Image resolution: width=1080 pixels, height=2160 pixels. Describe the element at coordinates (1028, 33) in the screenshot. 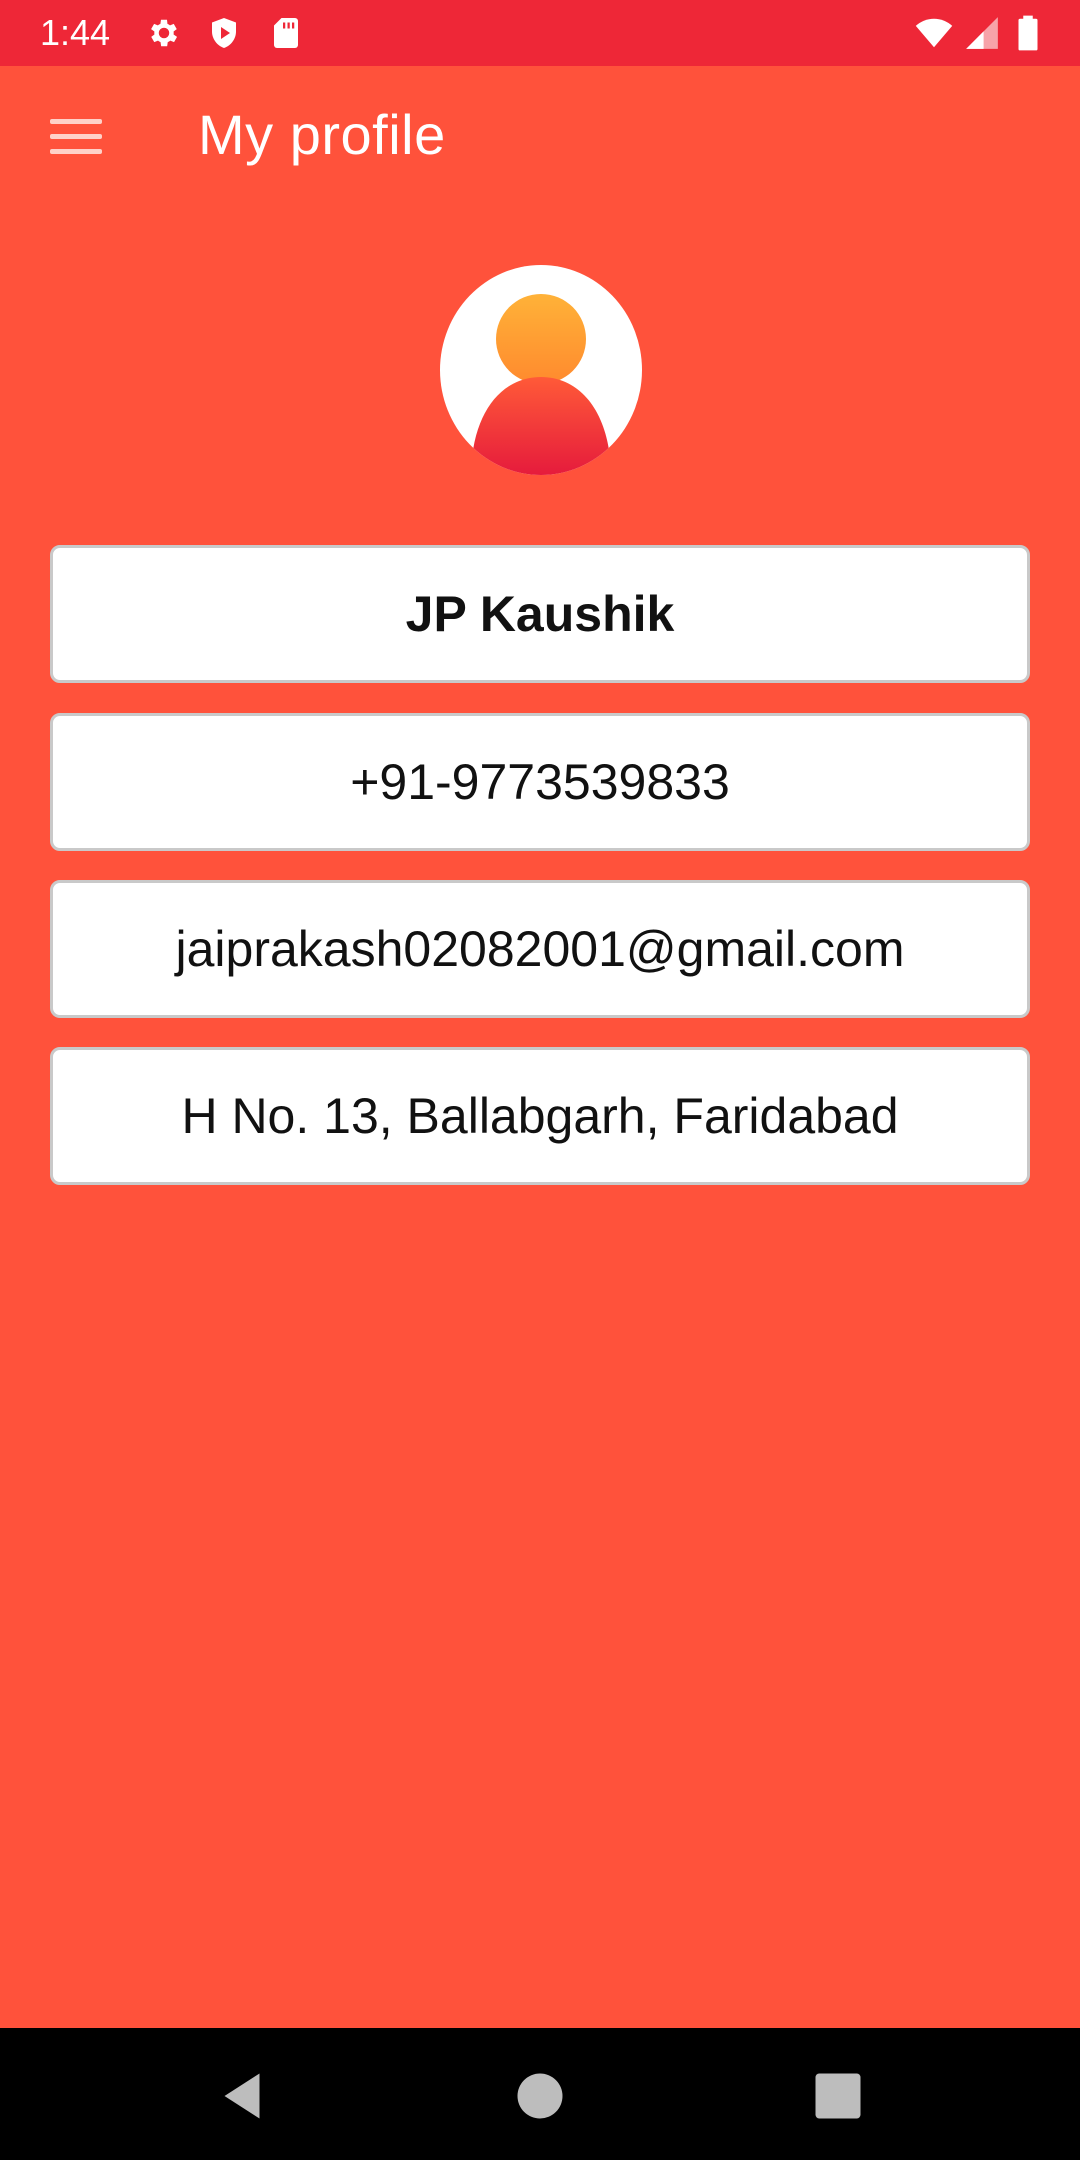

I see `battery-icon` at that location.